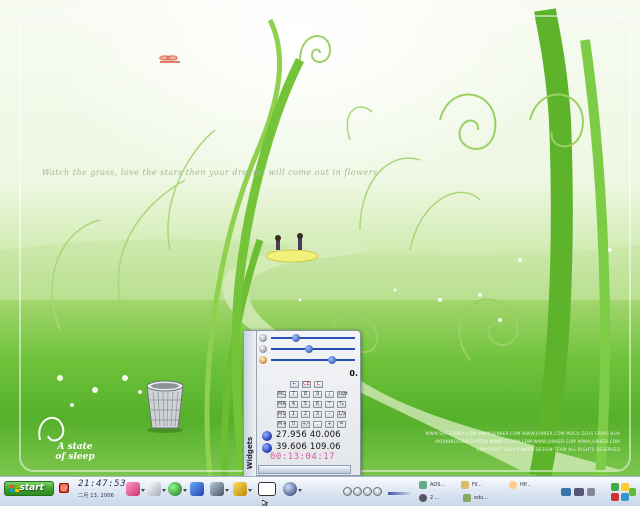 This screenshot has height=506, width=640. Describe the element at coordinates (31, 488) in the screenshot. I see `start-label: start` at that location.